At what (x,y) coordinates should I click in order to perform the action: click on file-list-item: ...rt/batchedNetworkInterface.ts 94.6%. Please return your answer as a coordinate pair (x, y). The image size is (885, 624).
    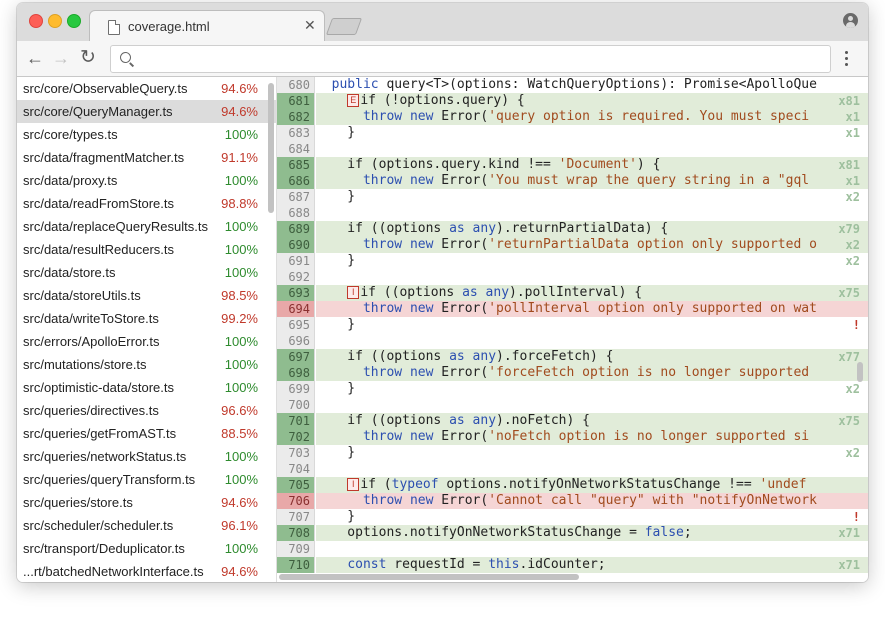
    Looking at the image, I should click on (146, 571).